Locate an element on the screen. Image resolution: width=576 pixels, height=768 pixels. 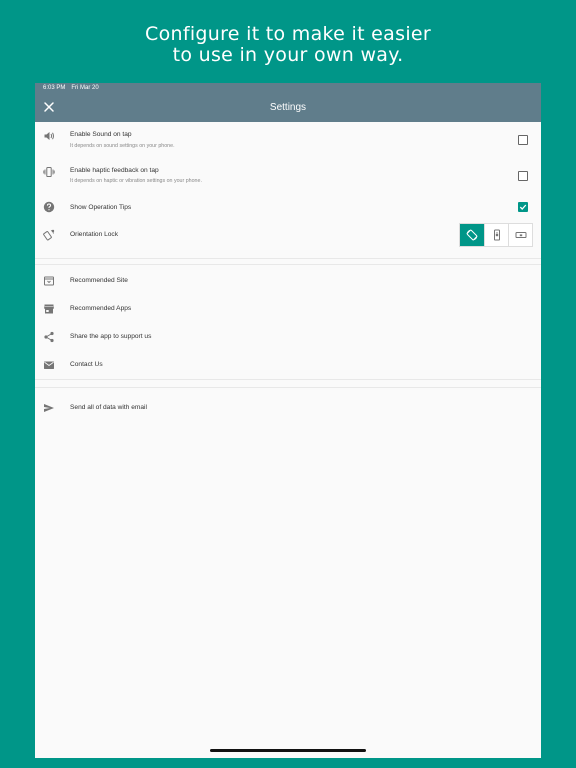
headline-line-2: to use in your own way. is located at coordinates (288, 55).